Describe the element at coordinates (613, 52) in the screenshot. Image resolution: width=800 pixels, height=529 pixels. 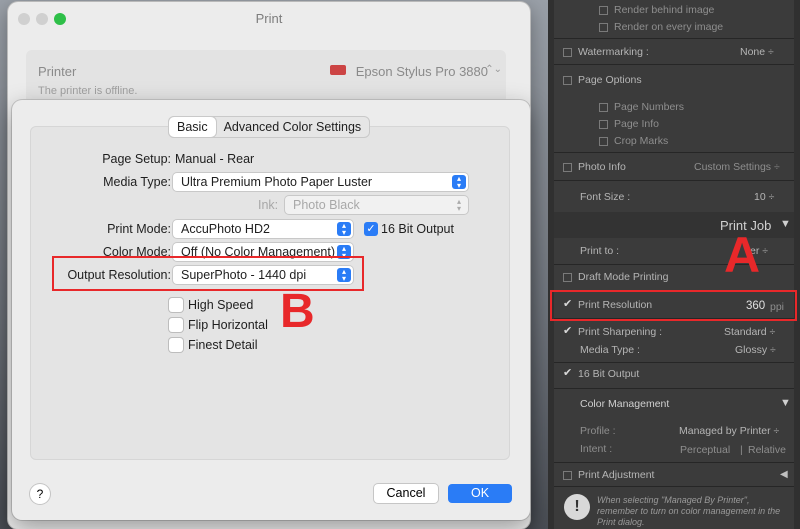
I see `watermarking-label: Watermarking :` at that location.